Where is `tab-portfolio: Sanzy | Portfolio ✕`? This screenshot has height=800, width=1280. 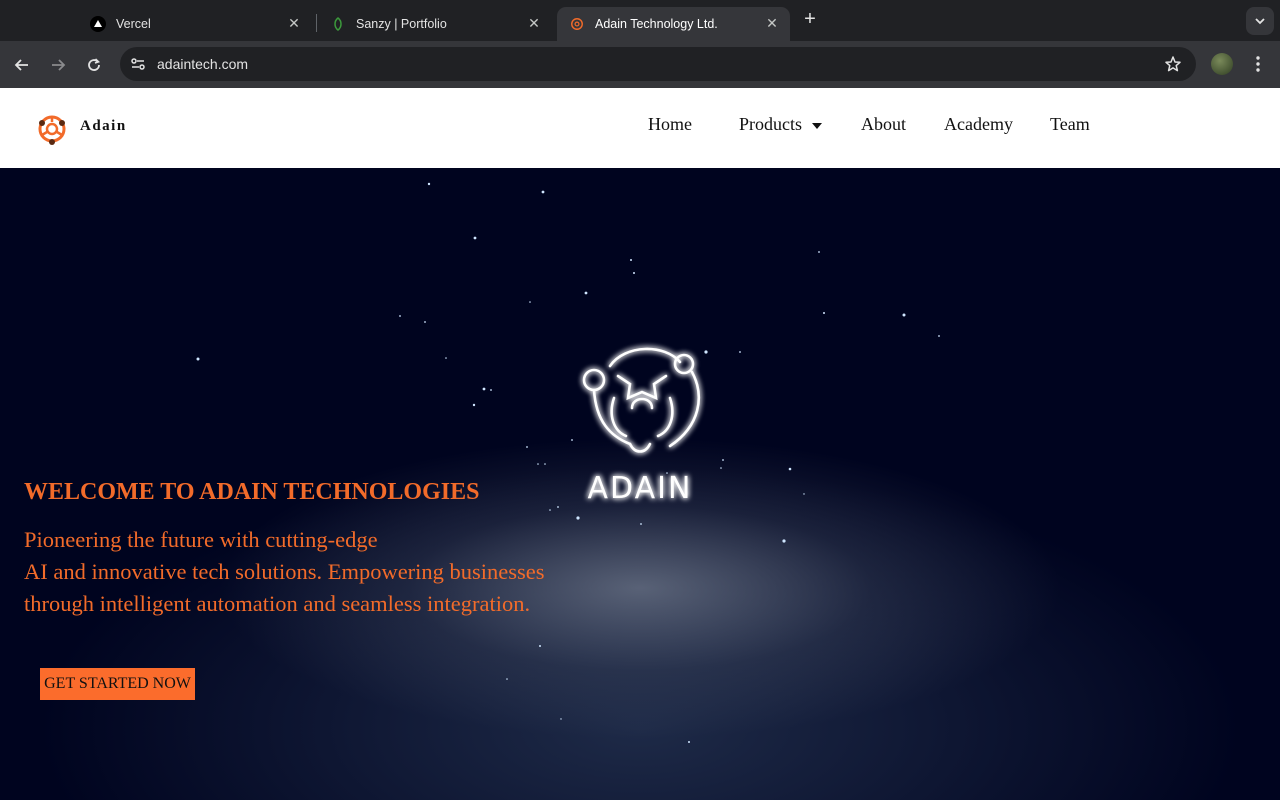
tab-portfolio: Sanzy | Portfolio ✕ is located at coordinates (435, 24).